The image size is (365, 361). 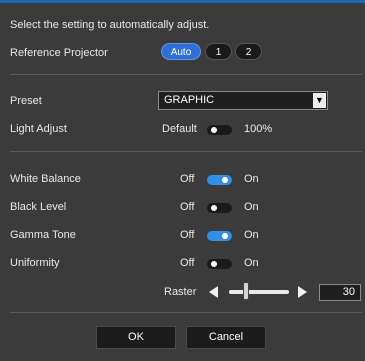 What do you see at coordinates (258, 129) in the screenshot?
I see `light-adjust-value-label: 100%` at bounding box center [258, 129].